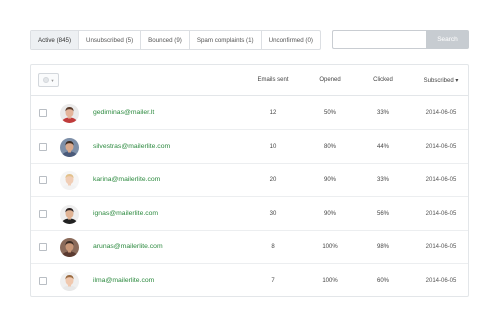 The image size is (499, 330). I want to click on header-emails-sent: Emails sent, so click(273, 80).